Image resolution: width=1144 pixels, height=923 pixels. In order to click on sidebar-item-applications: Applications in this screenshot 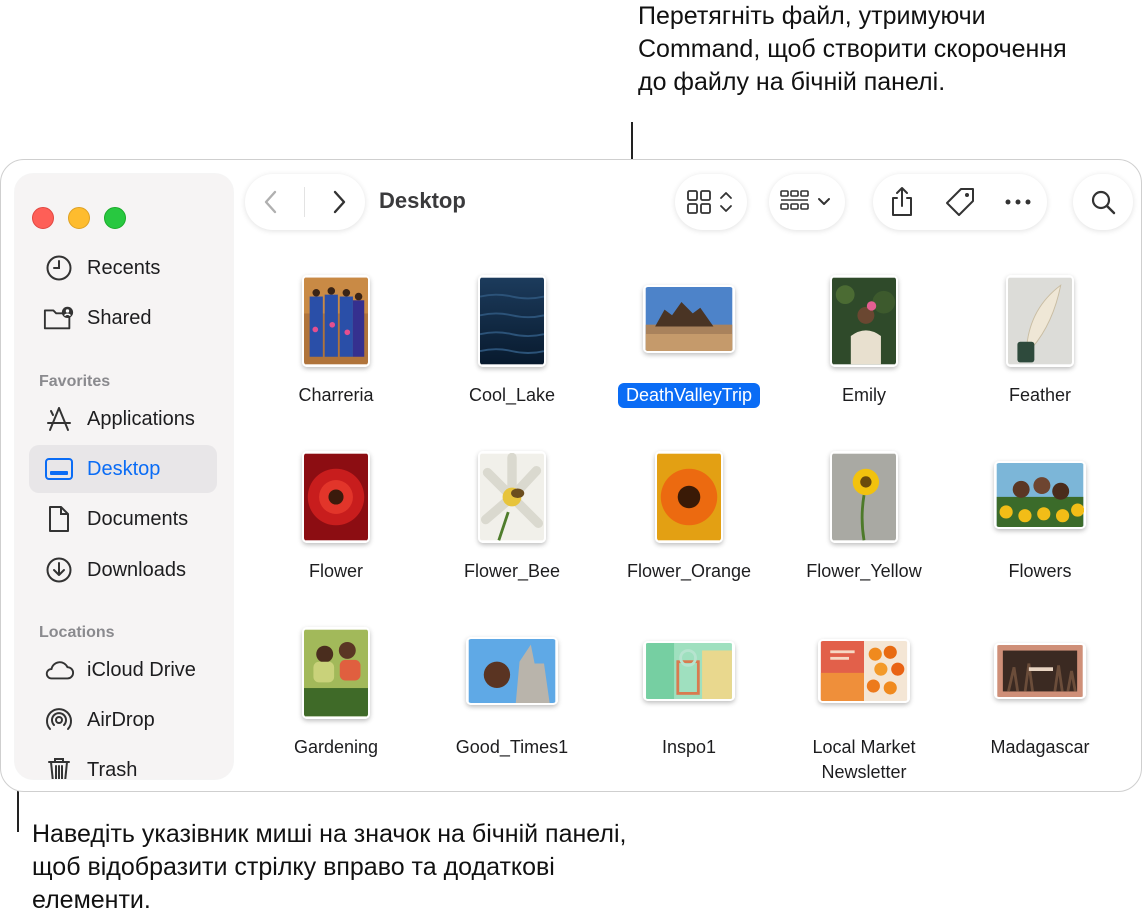, I will do `click(123, 419)`.